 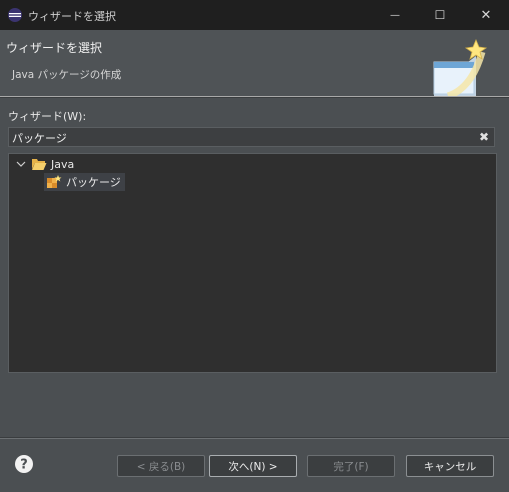 What do you see at coordinates (254, 63) in the screenshot?
I see `wizard-header: ウィザードを選択 Java パッケージの作成` at bounding box center [254, 63].